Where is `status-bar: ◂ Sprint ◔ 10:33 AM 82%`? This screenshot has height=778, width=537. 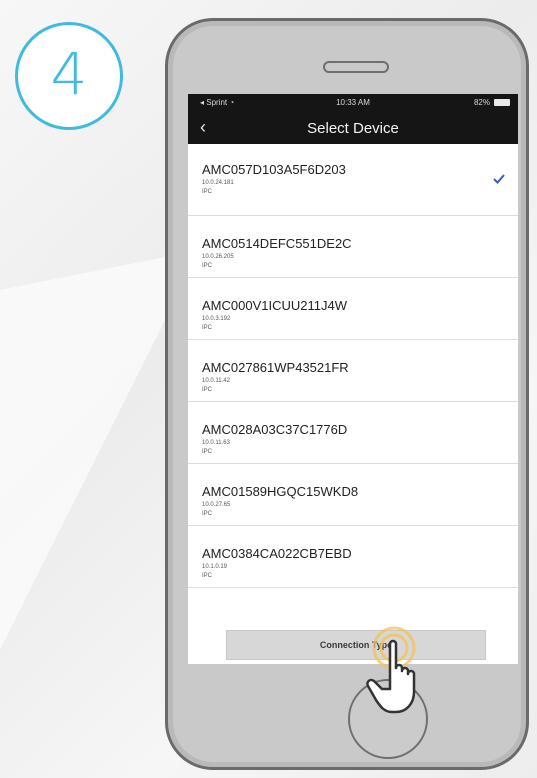 status-bar: ◂ Sprint ◔ 10:33 AM 82% is located at coordinates (353, 103).